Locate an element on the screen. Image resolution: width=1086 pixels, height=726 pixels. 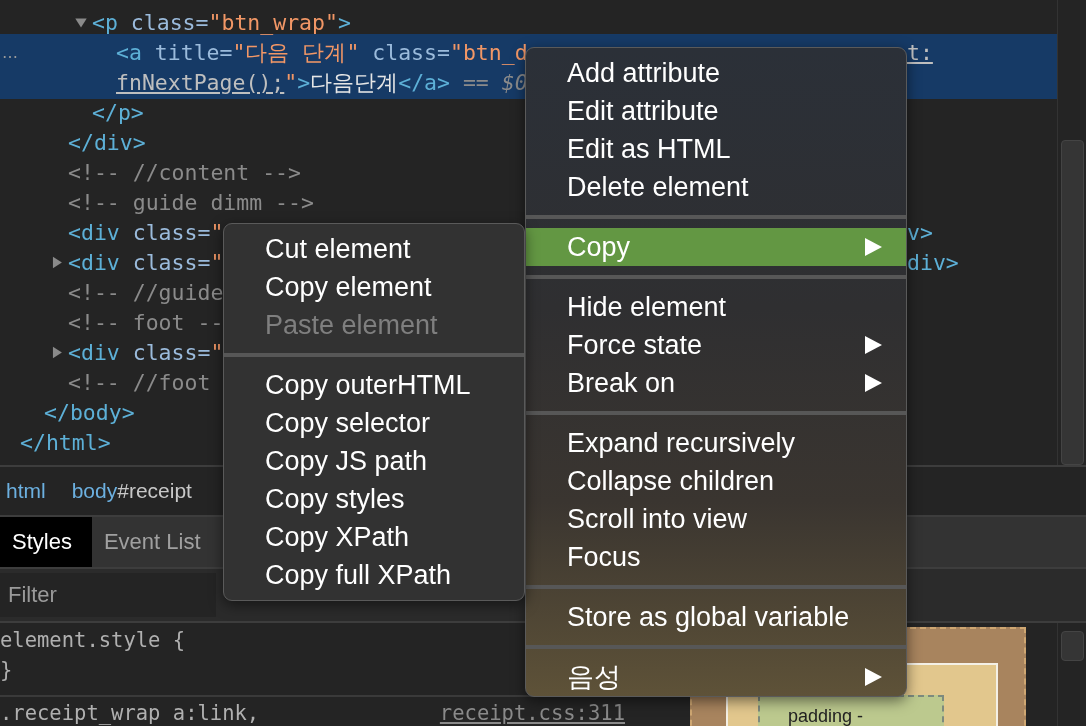
code-line: </body> is located at coordinates (89, 412).